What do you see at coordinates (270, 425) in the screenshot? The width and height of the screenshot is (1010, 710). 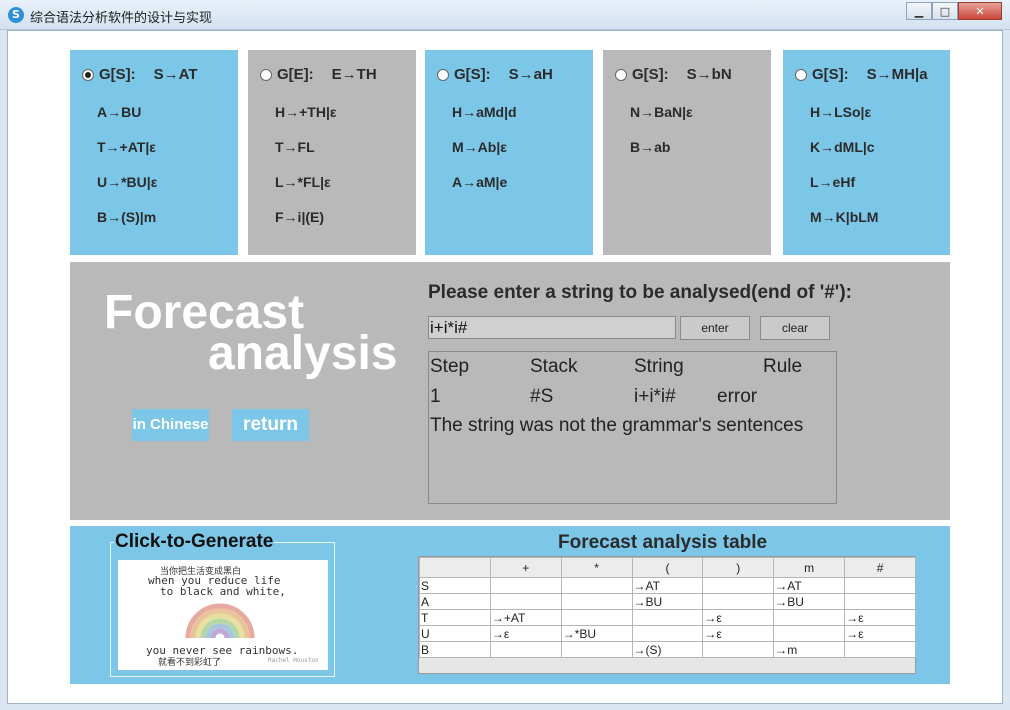 I see `return-button: return` at bounding box center [270, 425].